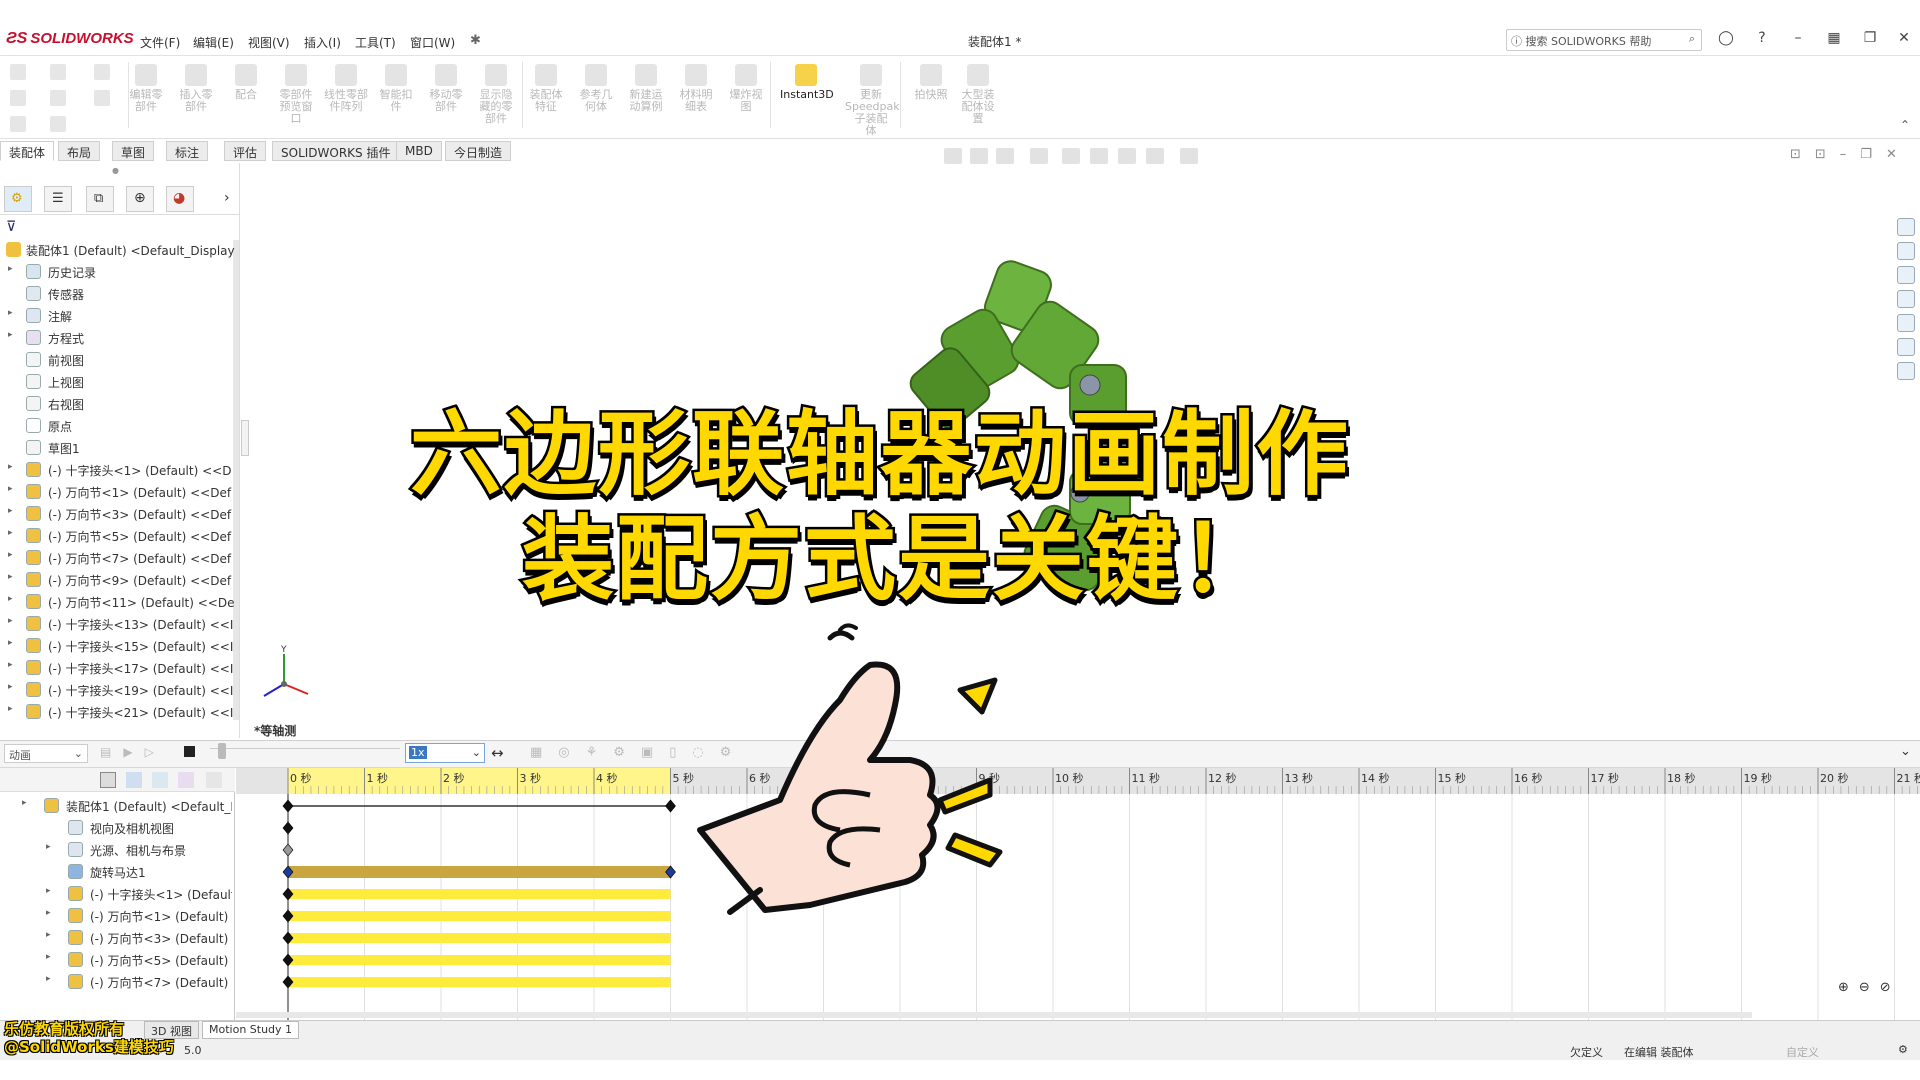  I want to click on study-type-select: 动画 ⌄, so click(46, 753).